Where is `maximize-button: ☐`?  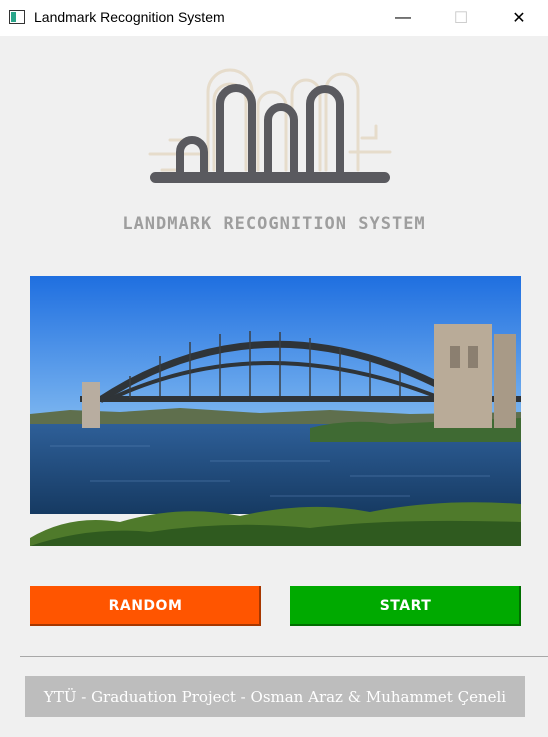 maximize-button: ☐ is located at coordinates (461, 18).